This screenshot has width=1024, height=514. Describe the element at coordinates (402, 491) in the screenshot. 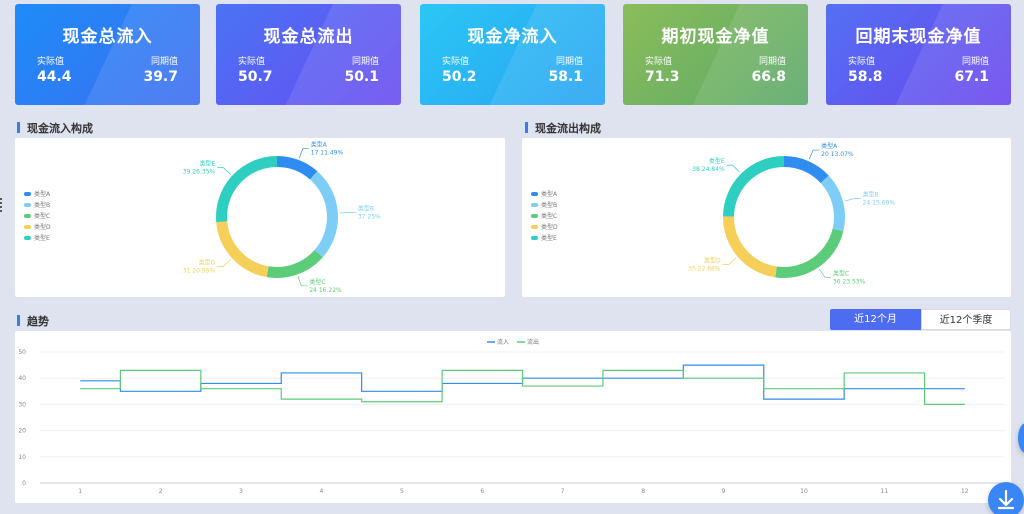

I see `x-tick-label: 5` at that location.